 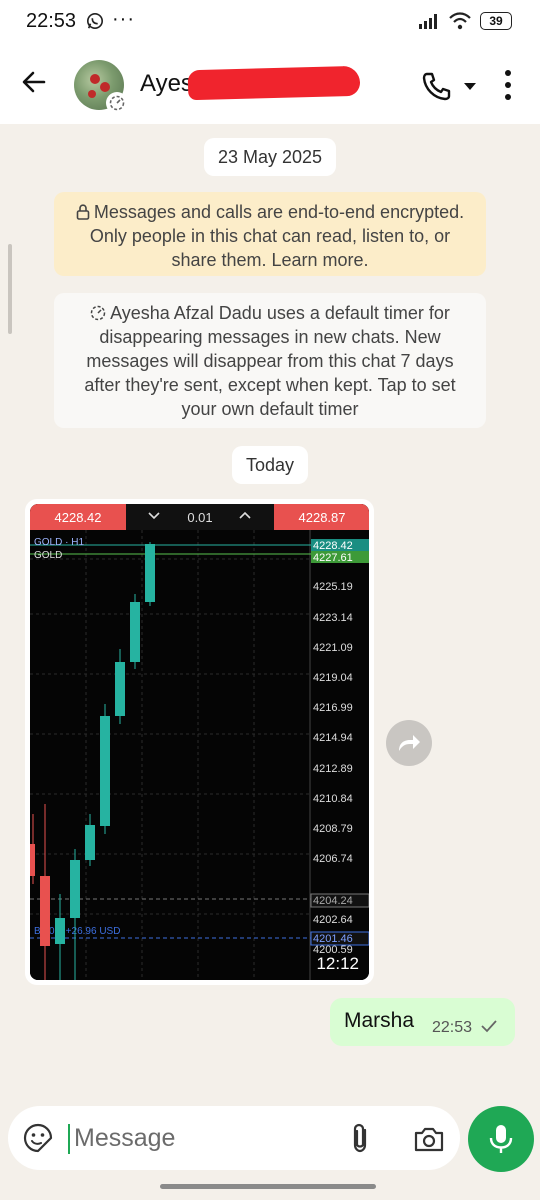 I want to click on signal-icon, so click(x=428, y=21).